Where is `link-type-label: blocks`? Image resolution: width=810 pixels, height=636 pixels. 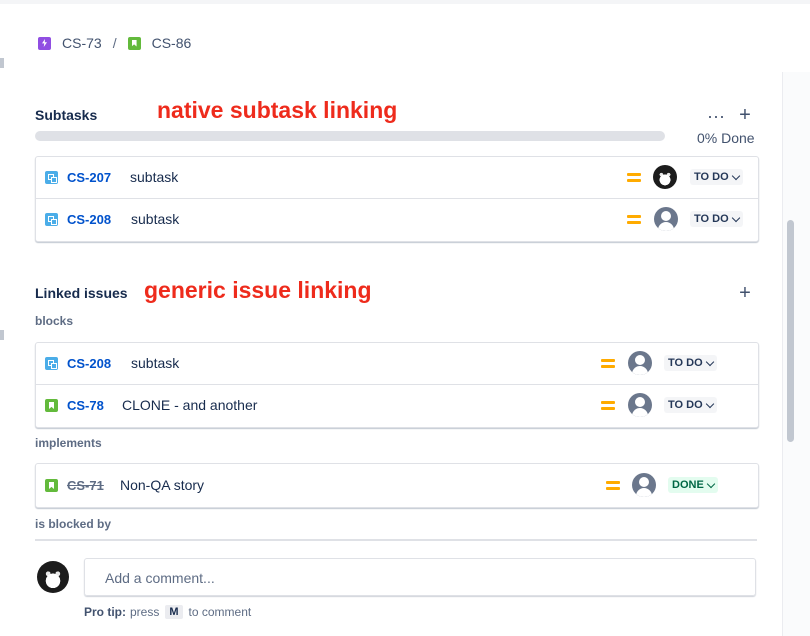
link-type-label: blocks is located at coordinates (54, 321).